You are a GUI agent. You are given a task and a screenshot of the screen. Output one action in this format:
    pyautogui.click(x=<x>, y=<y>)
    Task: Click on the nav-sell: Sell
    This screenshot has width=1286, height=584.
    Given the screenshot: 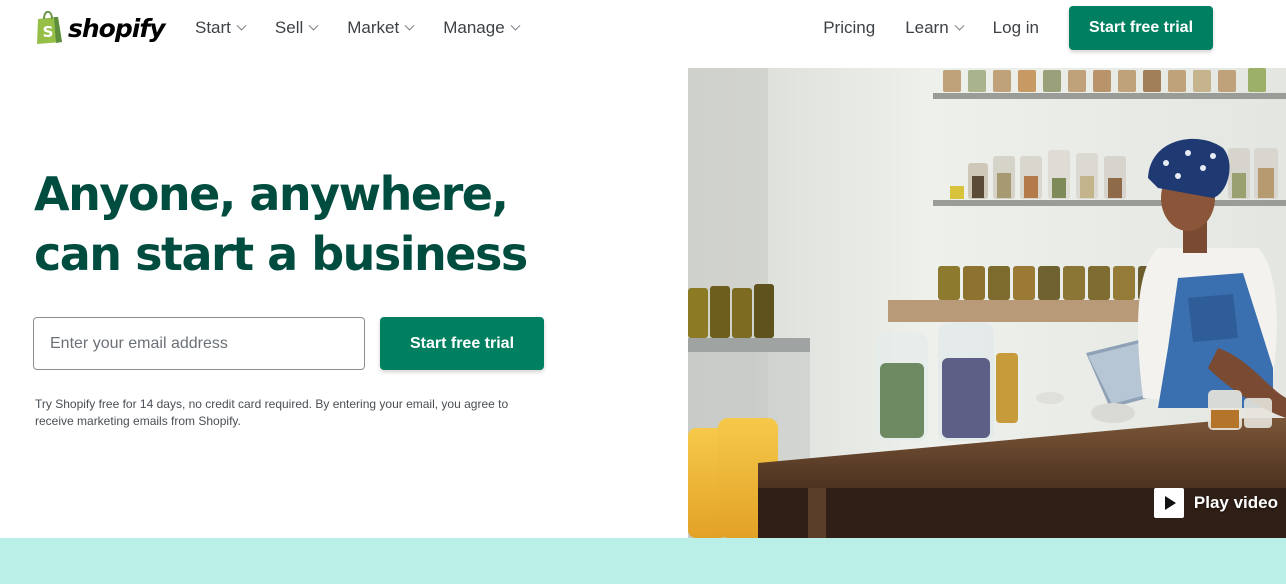 What is the action you would take?
    pyautogui.click(x=296, y=28)
    